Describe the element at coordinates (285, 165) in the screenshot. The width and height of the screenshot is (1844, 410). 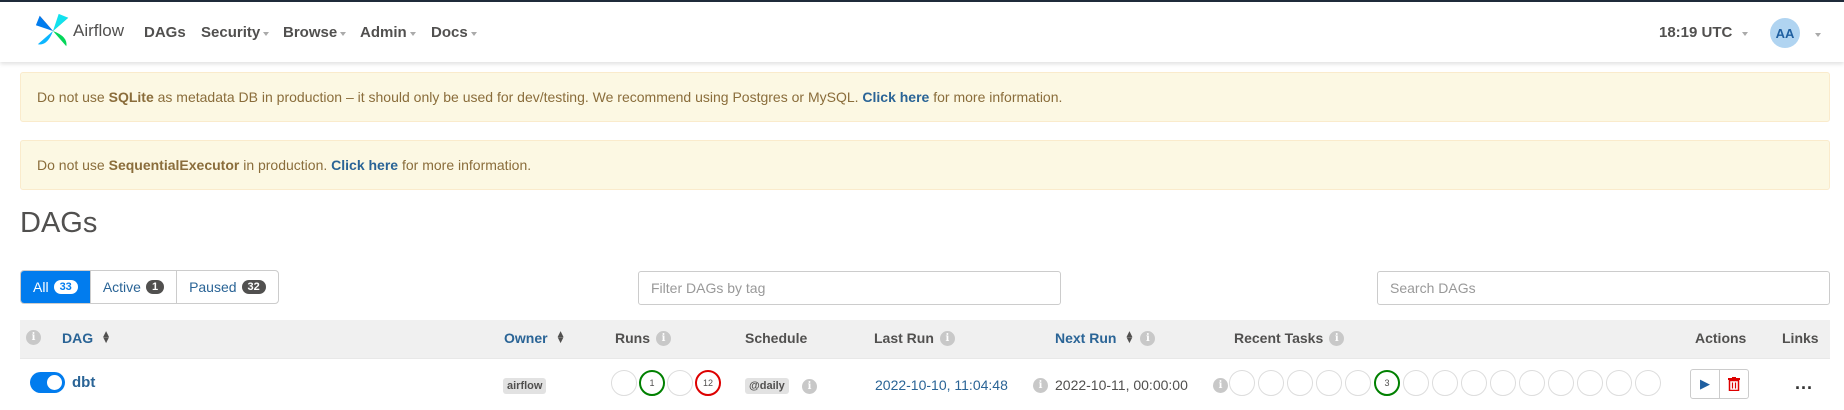
I see `alert-text: in production.` at that location.